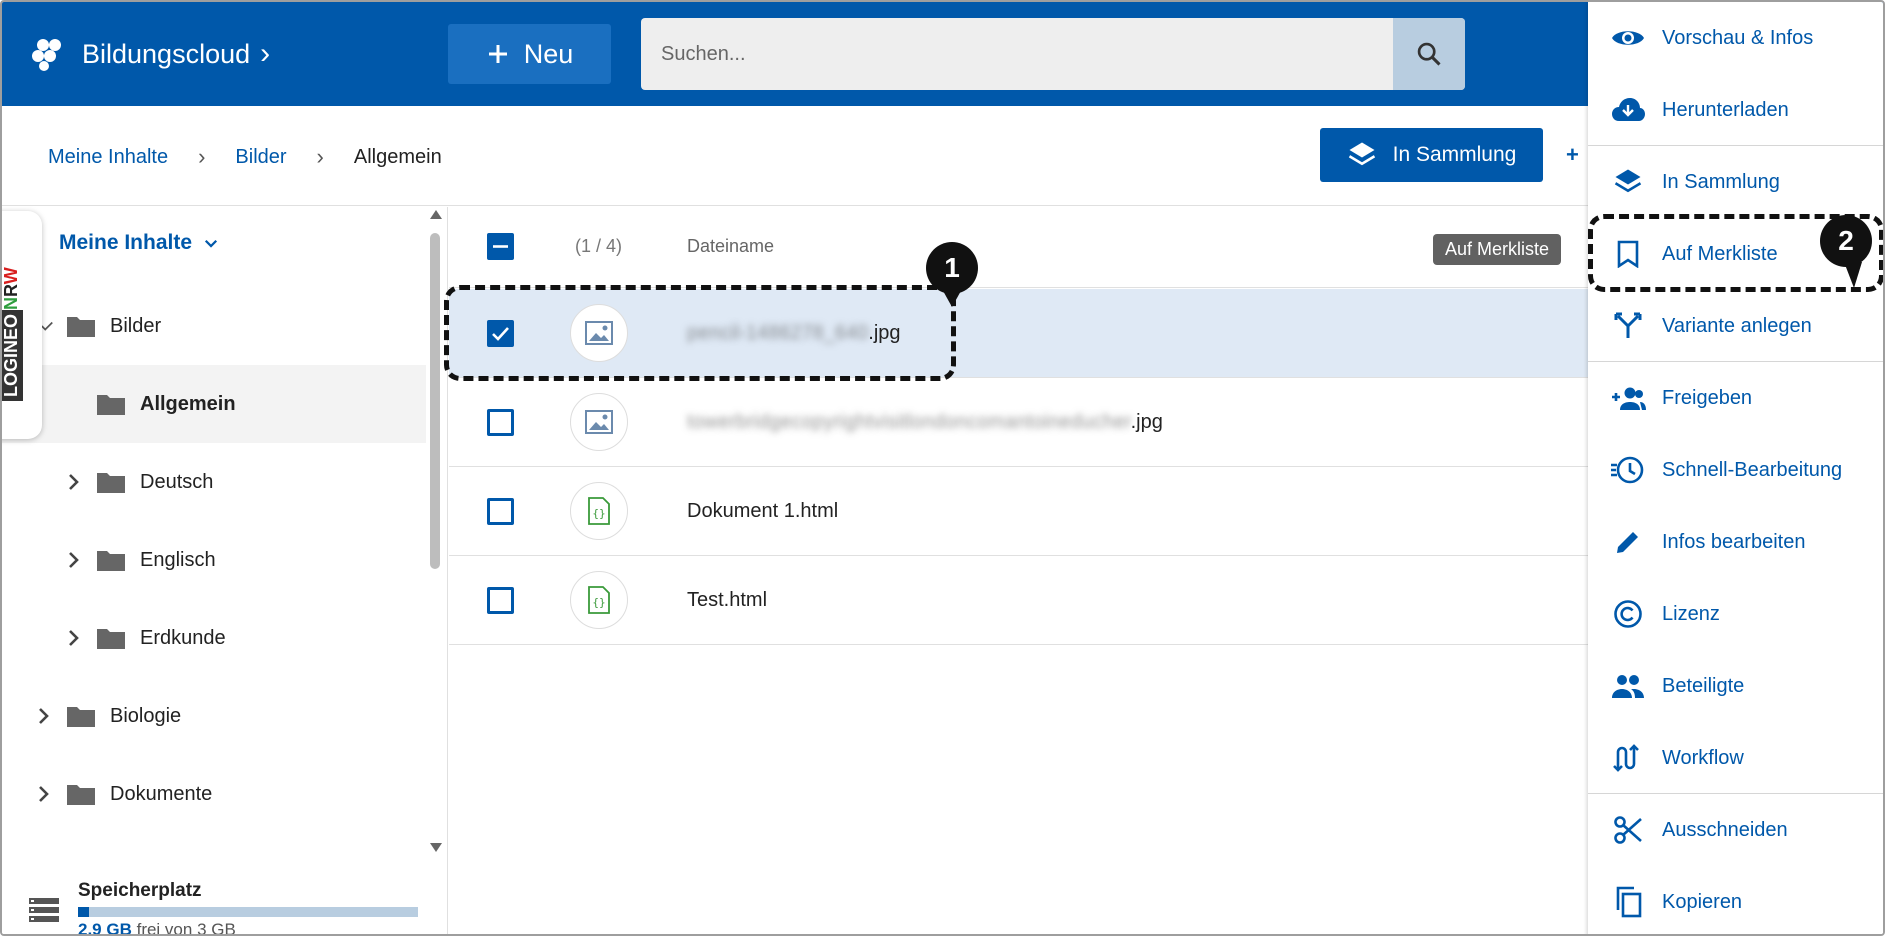 This screenshot has height=936, width=1885. I want to click on people-icon, so click(1628, 686).